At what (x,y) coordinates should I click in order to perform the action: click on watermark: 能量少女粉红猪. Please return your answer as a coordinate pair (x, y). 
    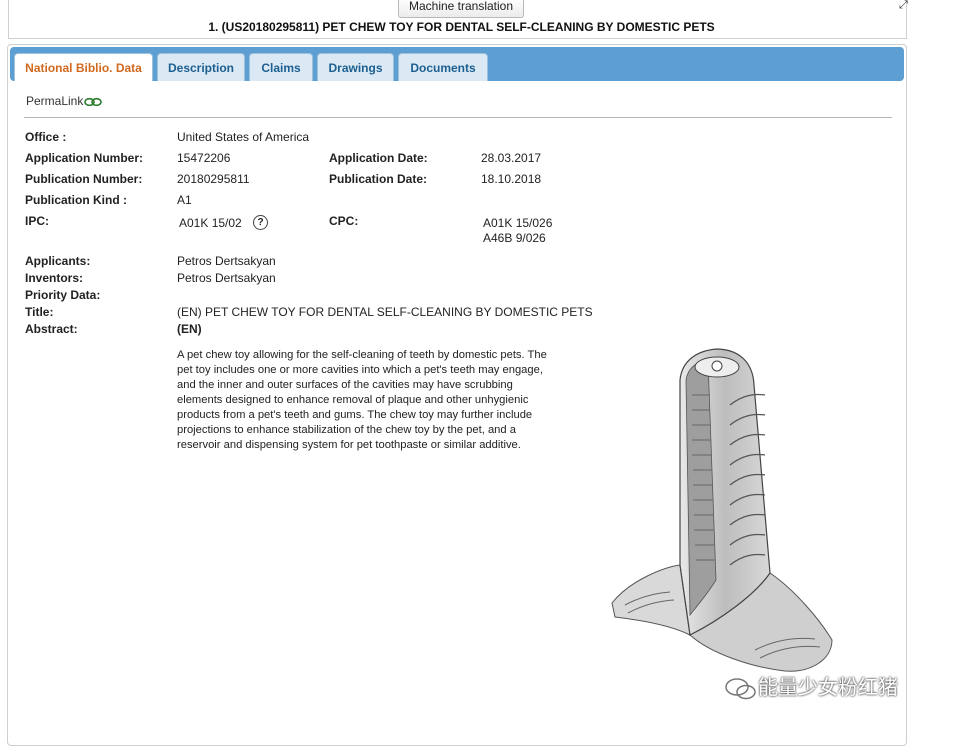
    Looking at the image, I should click on (844, 688).